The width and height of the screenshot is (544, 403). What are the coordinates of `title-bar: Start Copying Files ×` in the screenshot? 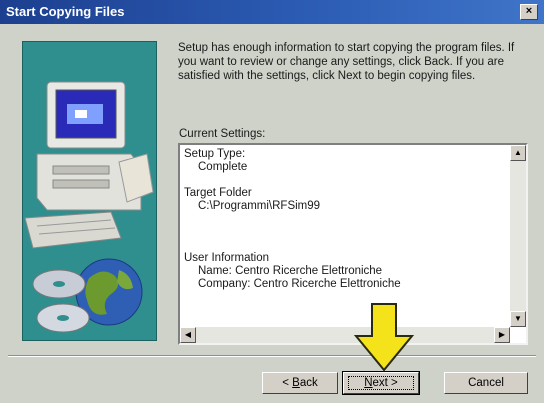 It's located at (272, 12).